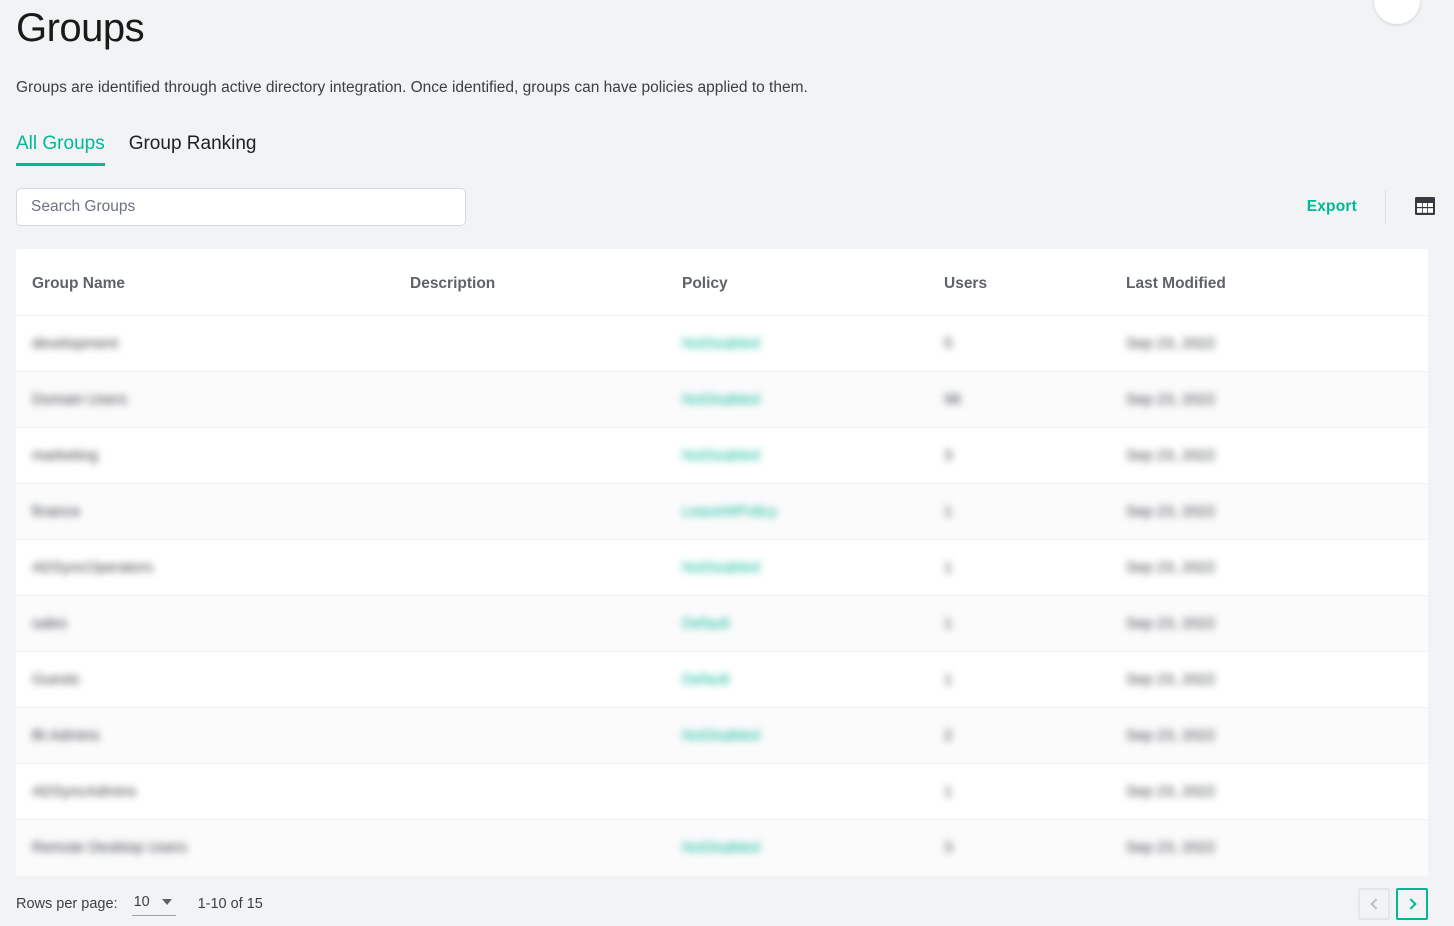 The width and height of the screenshot is (1454, 926). Describe the element at coordinates (213, 344) in the screenshot. I see `cell-group-name: development` at that location.